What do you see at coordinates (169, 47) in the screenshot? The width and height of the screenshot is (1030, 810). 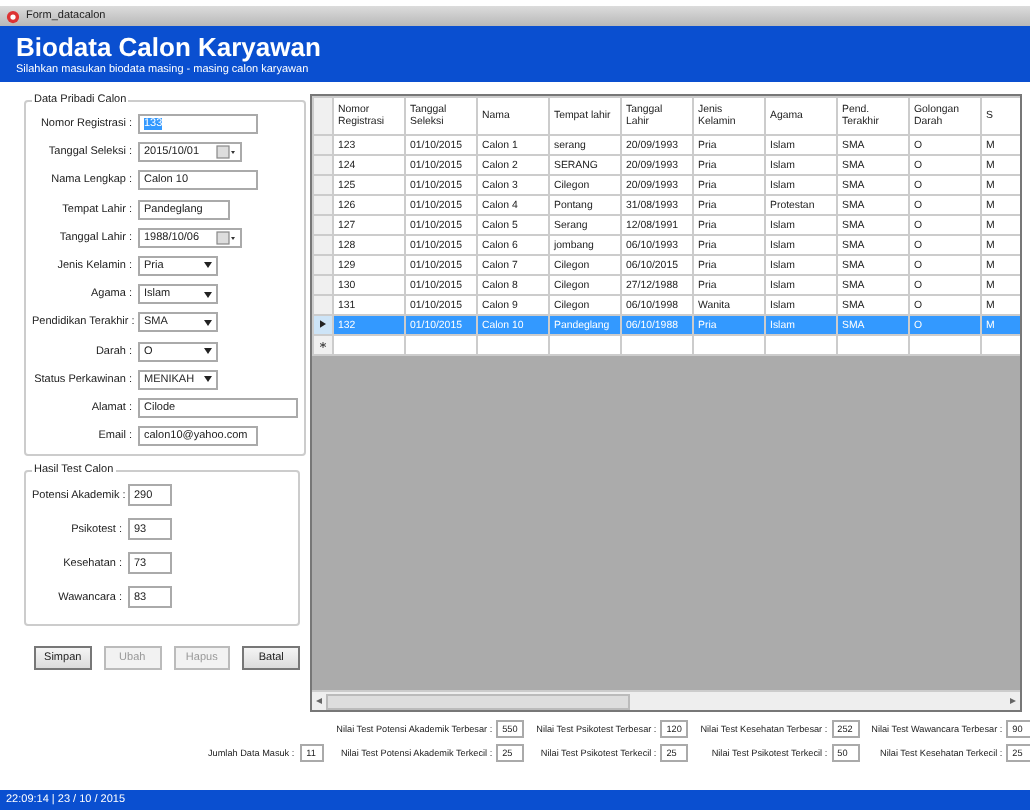 I see `page-title: Biodata Calon Karyawan` at bounding box center [169, 47].